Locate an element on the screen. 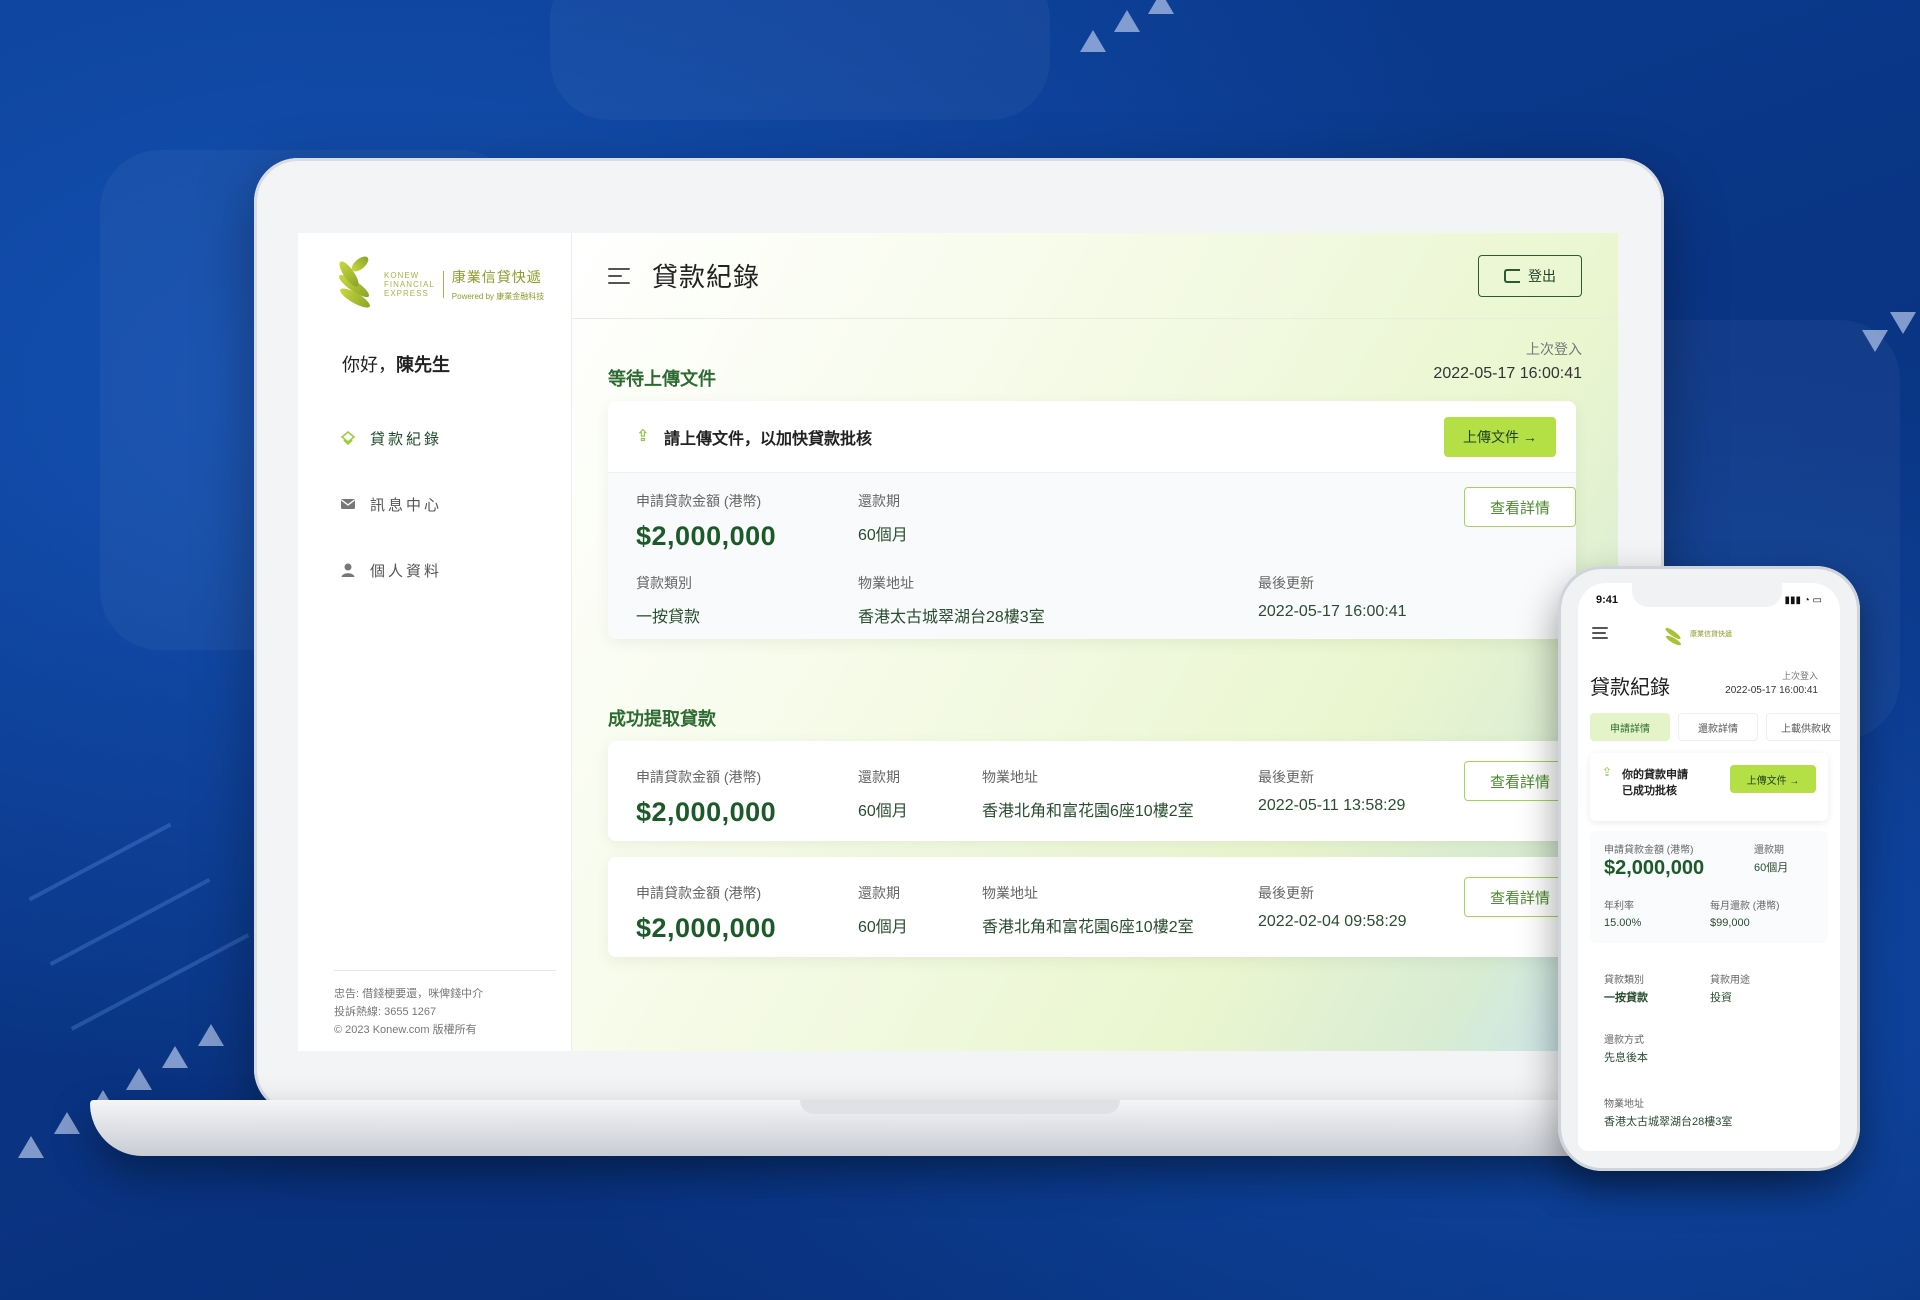  section-title-success: 成功提取貸款 is located at coordinates (662, 719).